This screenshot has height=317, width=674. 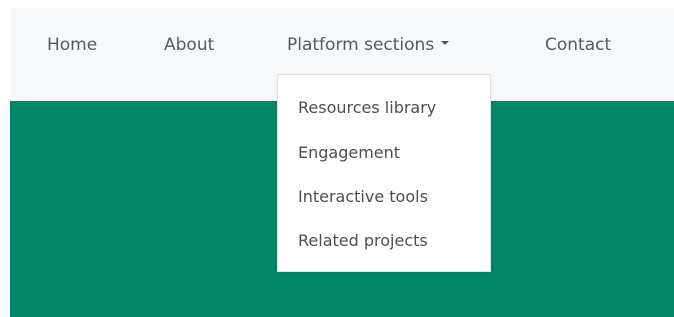 I want to click on caret-down-icon, so click(x=445, y=43).